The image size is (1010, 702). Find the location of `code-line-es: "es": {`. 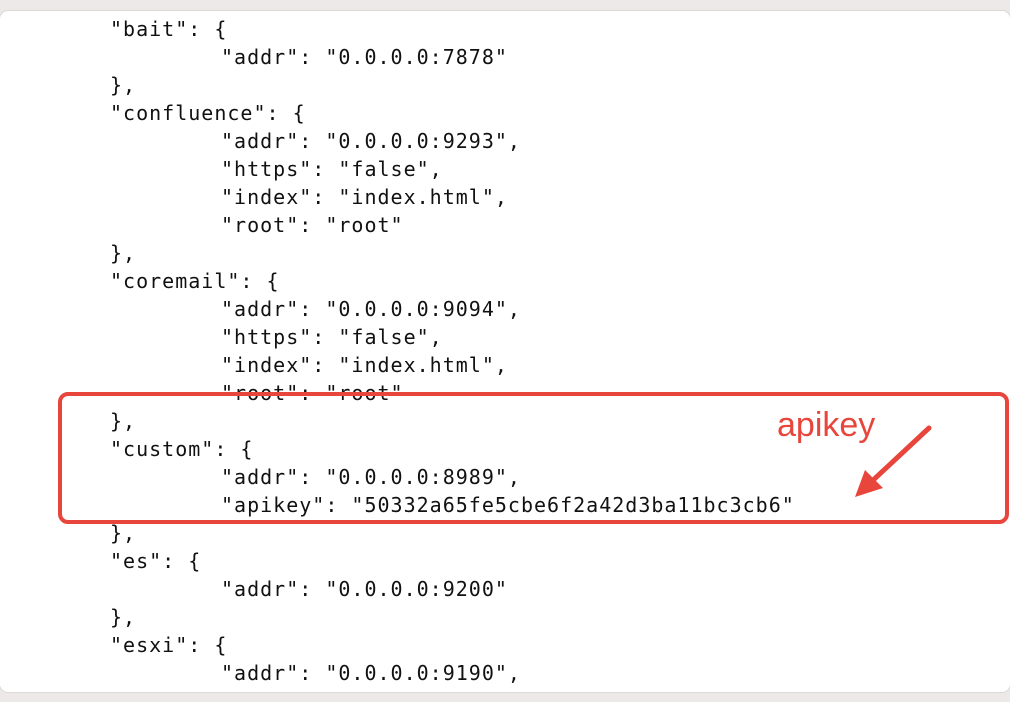

code-line-es: "es": { is located at coordinates (156, 561).